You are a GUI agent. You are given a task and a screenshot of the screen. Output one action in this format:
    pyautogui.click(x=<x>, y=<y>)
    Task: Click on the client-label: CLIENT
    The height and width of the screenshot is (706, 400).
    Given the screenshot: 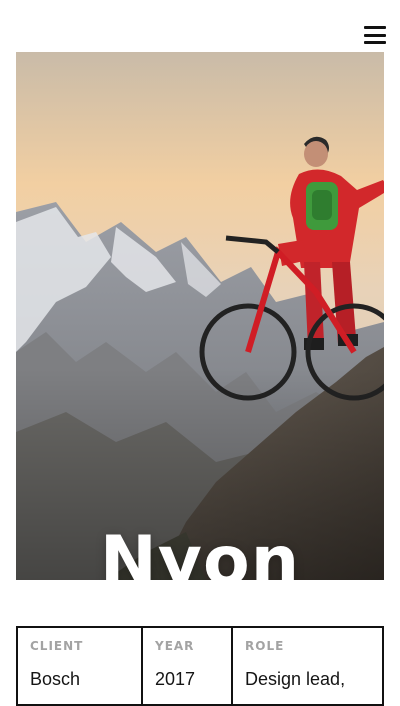 What is the action you would take?
    pyautogui.click(x=57, y=646)
    